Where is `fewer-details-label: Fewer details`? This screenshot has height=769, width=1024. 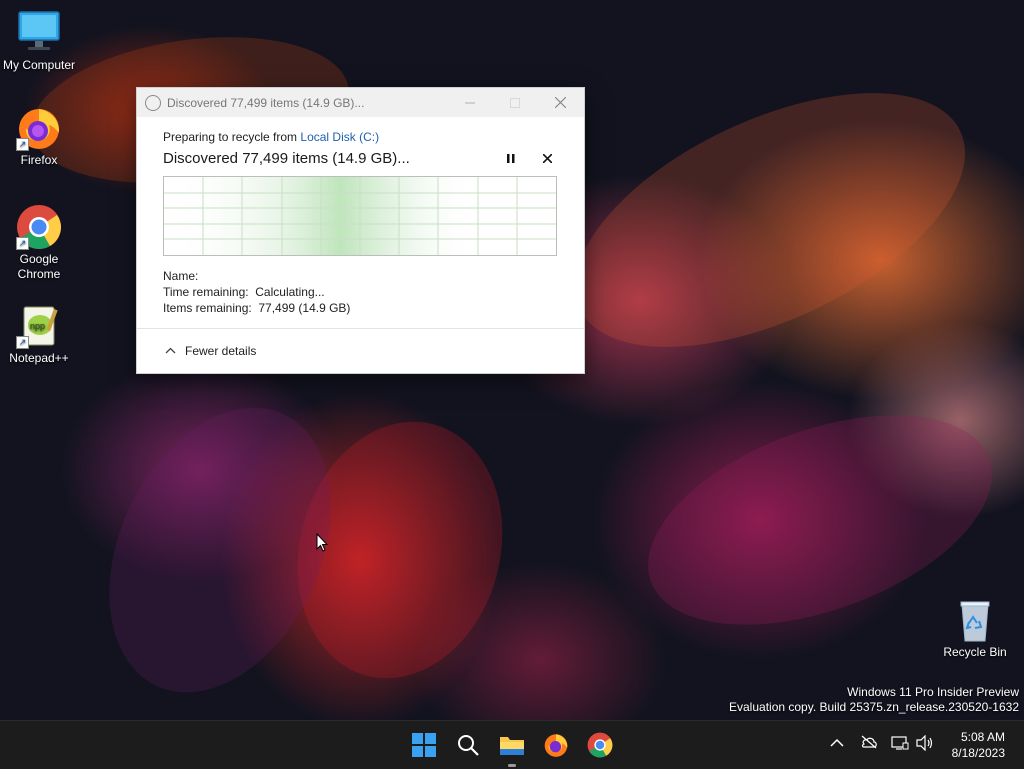 fewer-details-label: Fewer details is located at coordinates (221, 351).